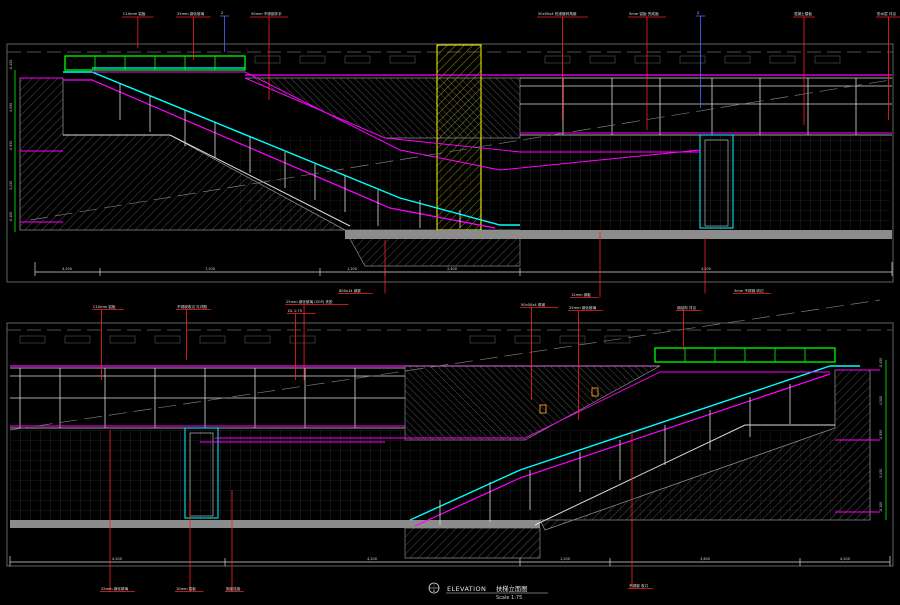  Describe the element at coordinates (459, 137) in the screenshot. I see `upper-yellow-column` at that location.